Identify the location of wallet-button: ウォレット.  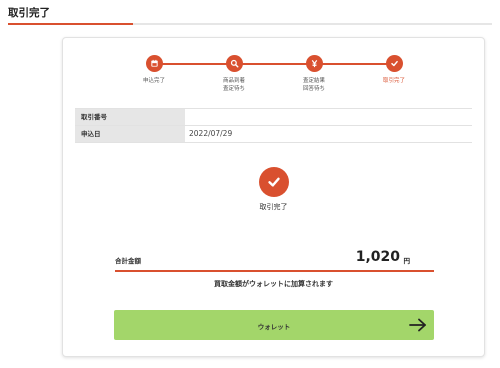
(274, 325).